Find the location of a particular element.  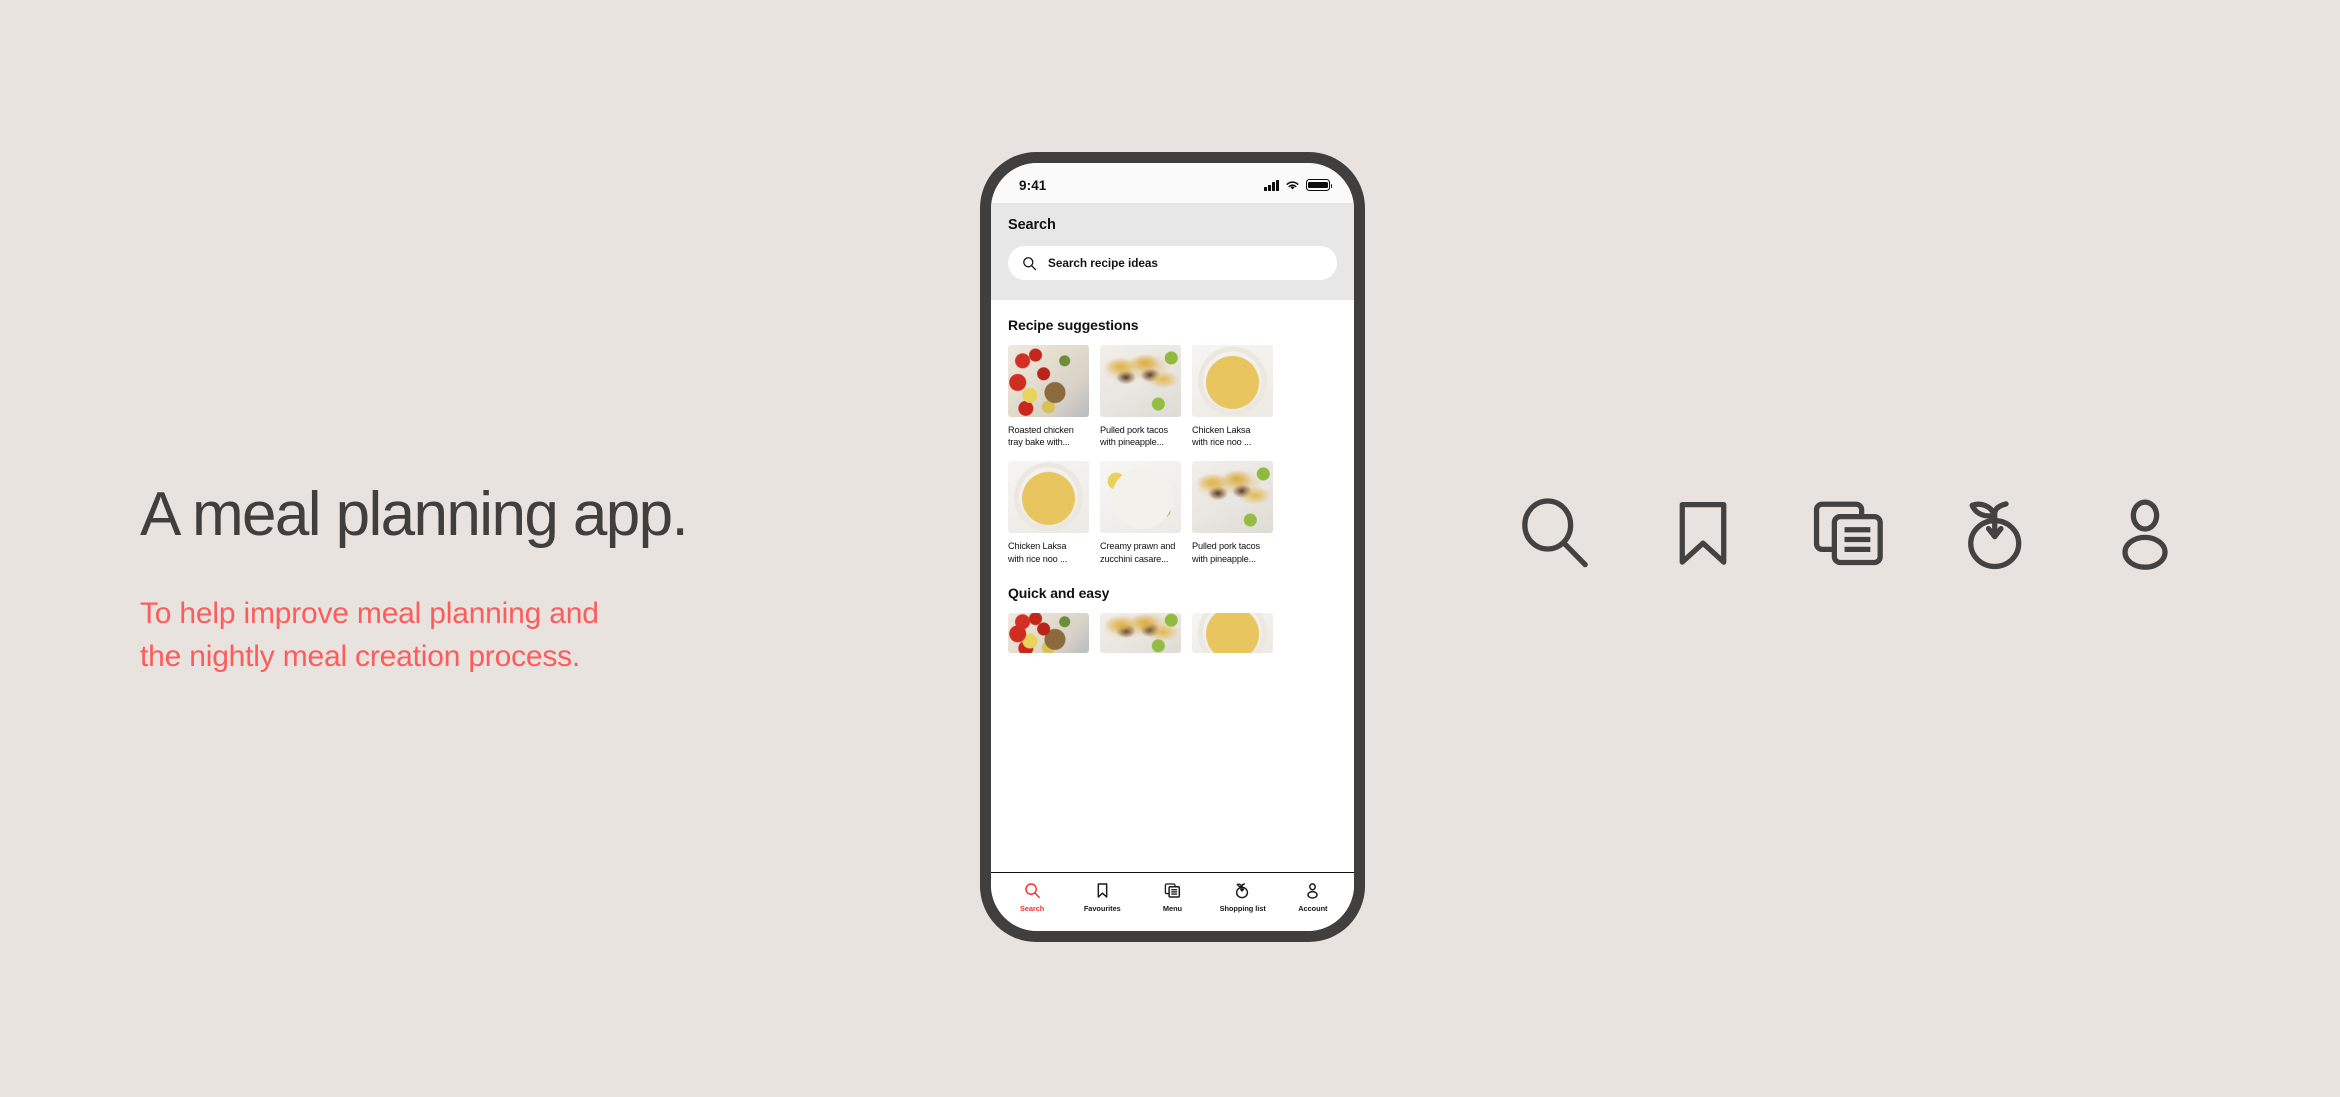

tab-label: Shopping list is located at coordinates (1242, 908).